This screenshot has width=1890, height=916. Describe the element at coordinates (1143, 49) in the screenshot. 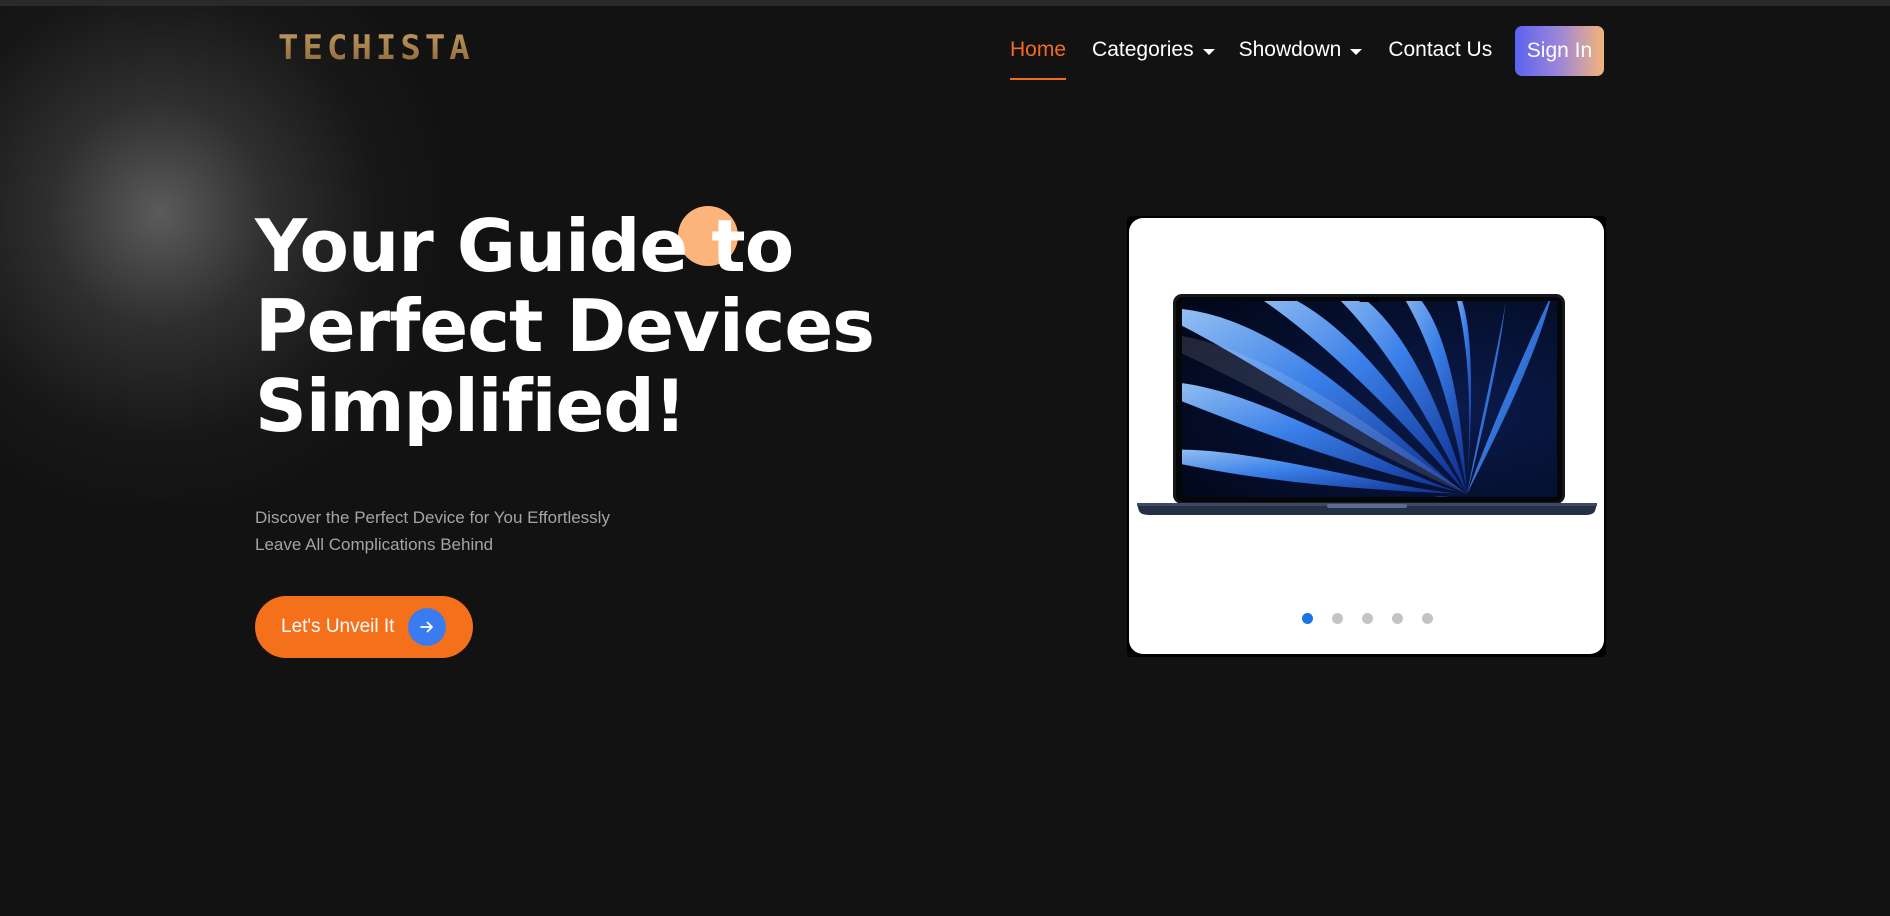

I see `nav-item-categories-label: Categories` at that location.